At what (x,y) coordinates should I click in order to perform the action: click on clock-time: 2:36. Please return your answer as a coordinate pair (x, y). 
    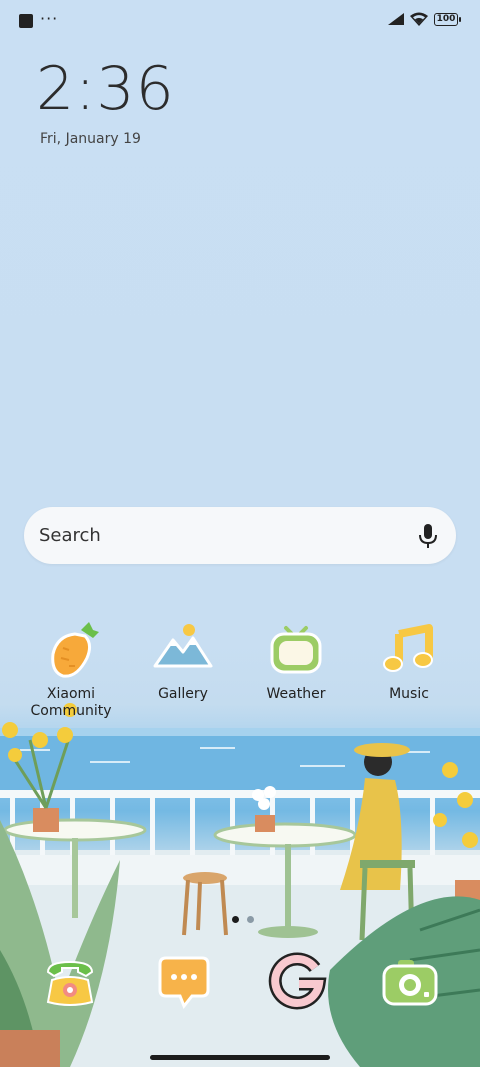
    Looking at the image, I should click on (105, 89).